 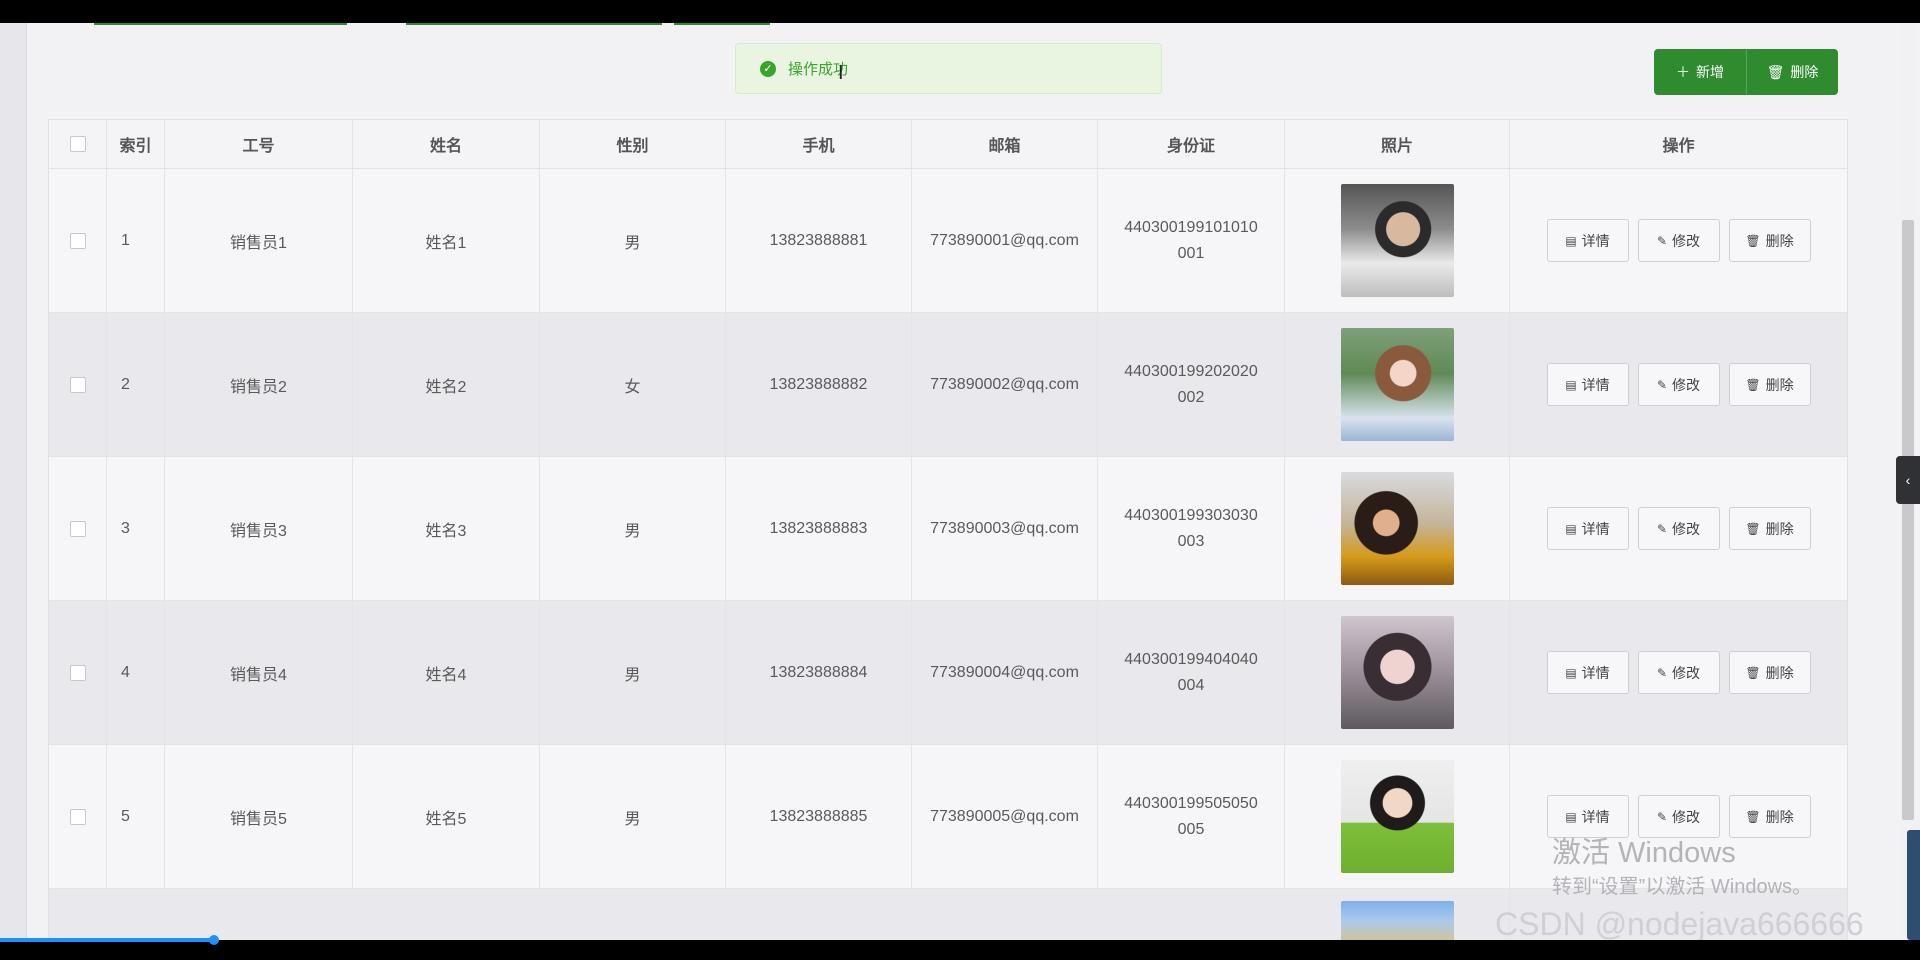 I want to click on header-sex: 性别, so click(x=633, y=144).